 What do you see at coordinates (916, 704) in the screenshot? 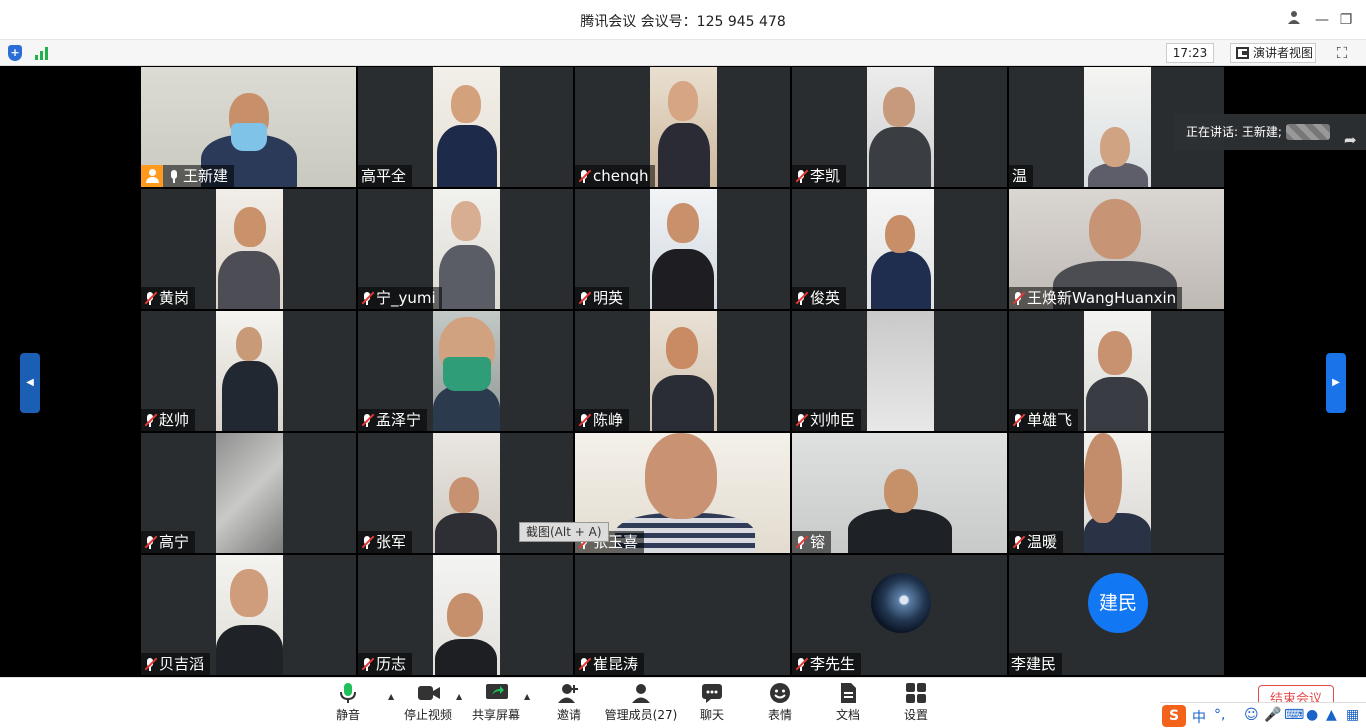
I see `settings-button: 设置` at bounding box center [916, 704].